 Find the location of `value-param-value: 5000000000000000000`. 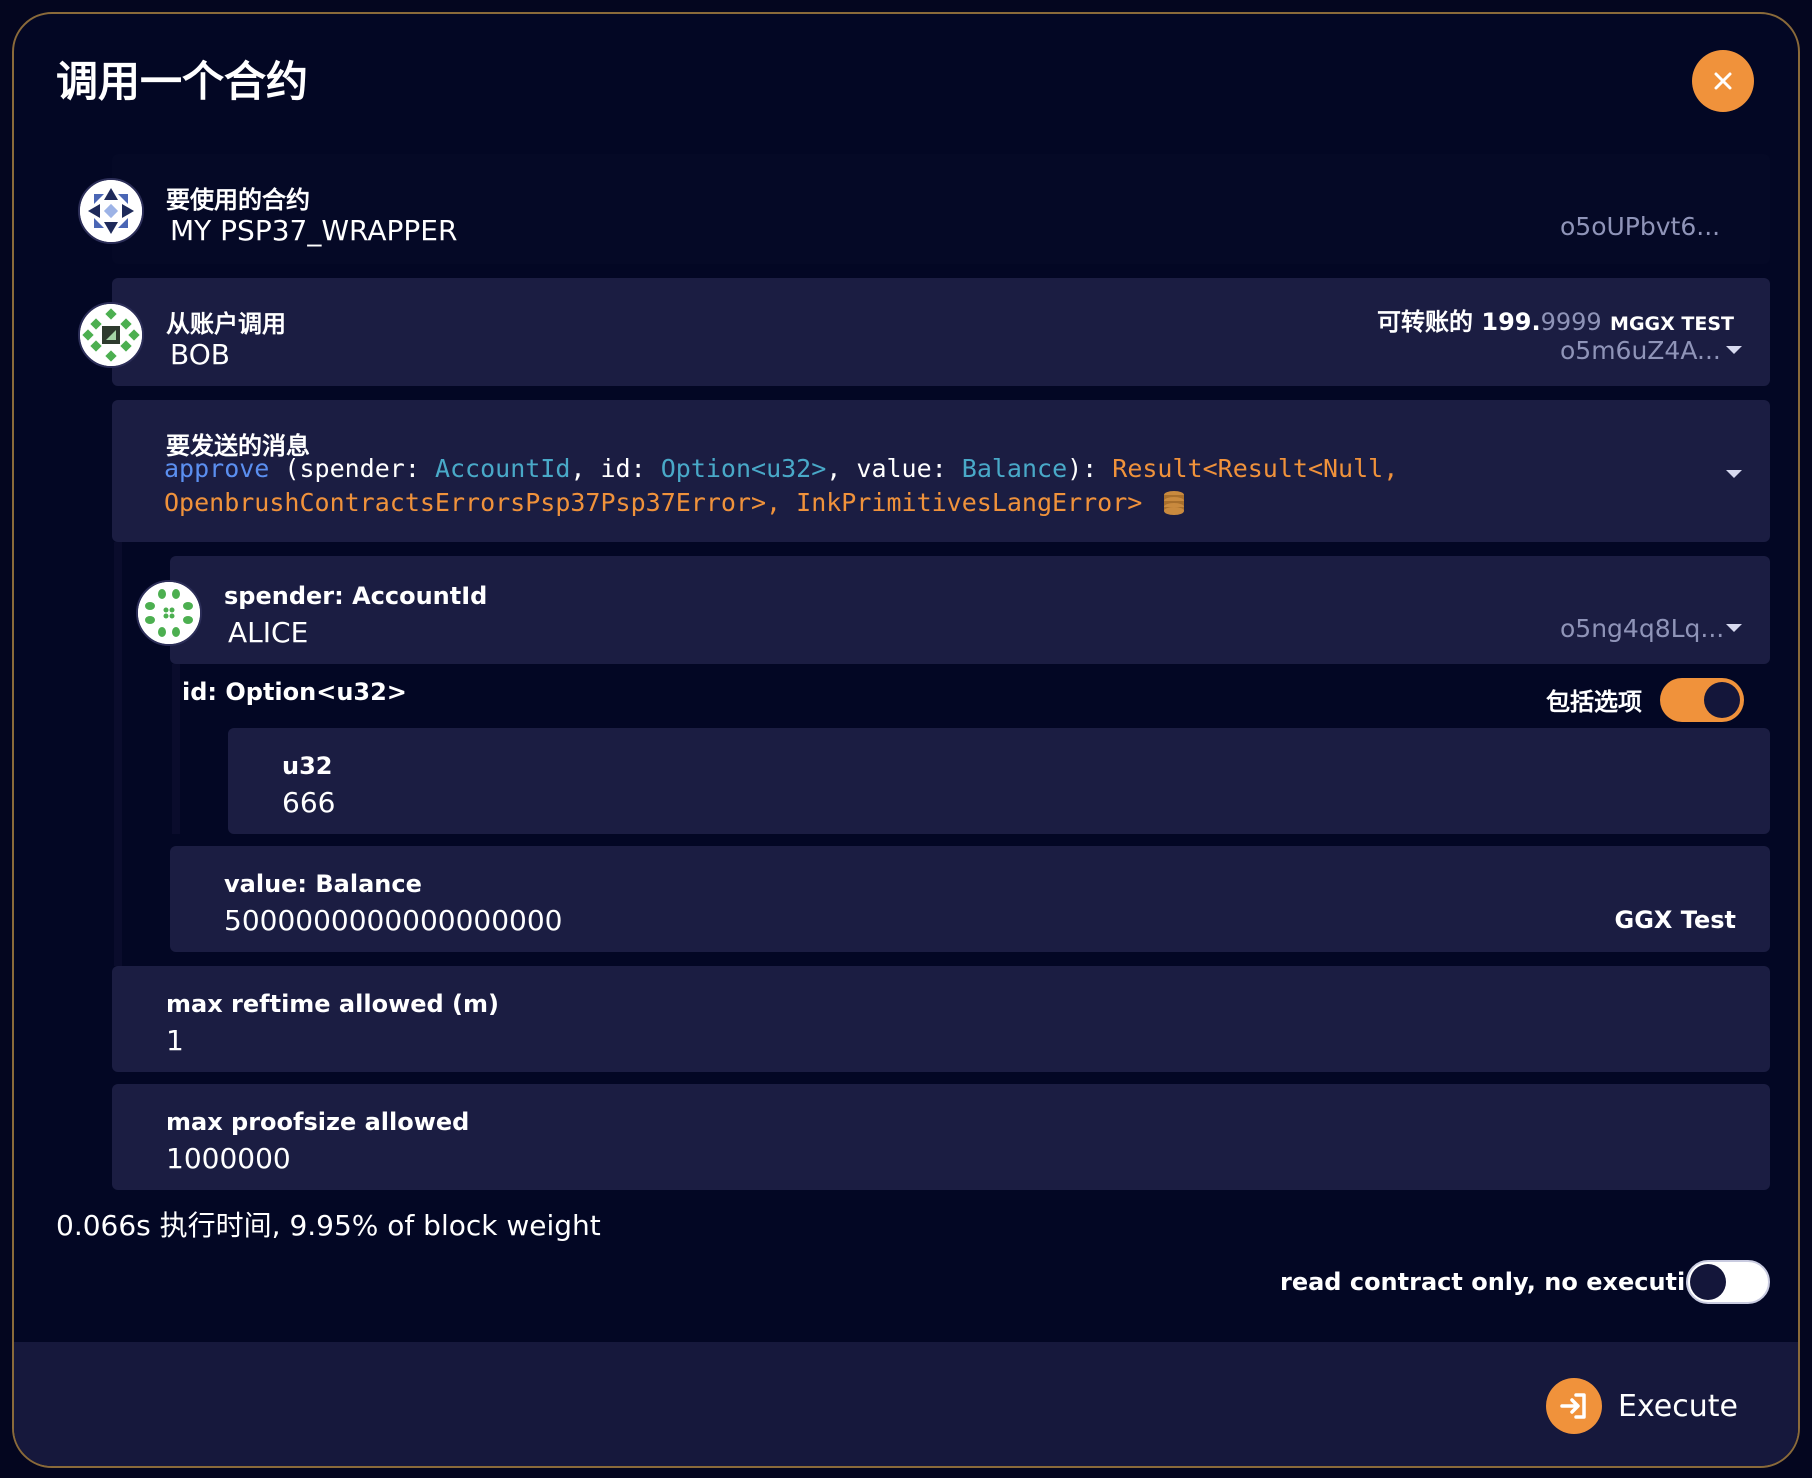

value-param-value: 5000000000000000000 is located at coordinates (393, 920).